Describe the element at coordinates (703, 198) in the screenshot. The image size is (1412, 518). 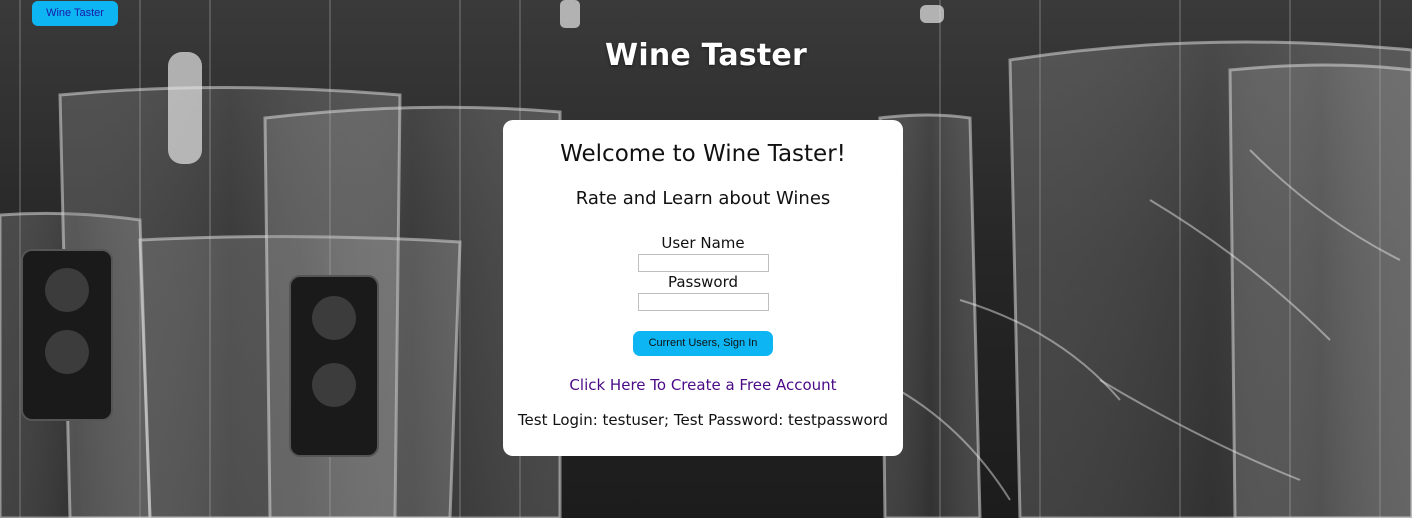
I see `welcome-subheading: Rate and Learn about Wines` at that location.